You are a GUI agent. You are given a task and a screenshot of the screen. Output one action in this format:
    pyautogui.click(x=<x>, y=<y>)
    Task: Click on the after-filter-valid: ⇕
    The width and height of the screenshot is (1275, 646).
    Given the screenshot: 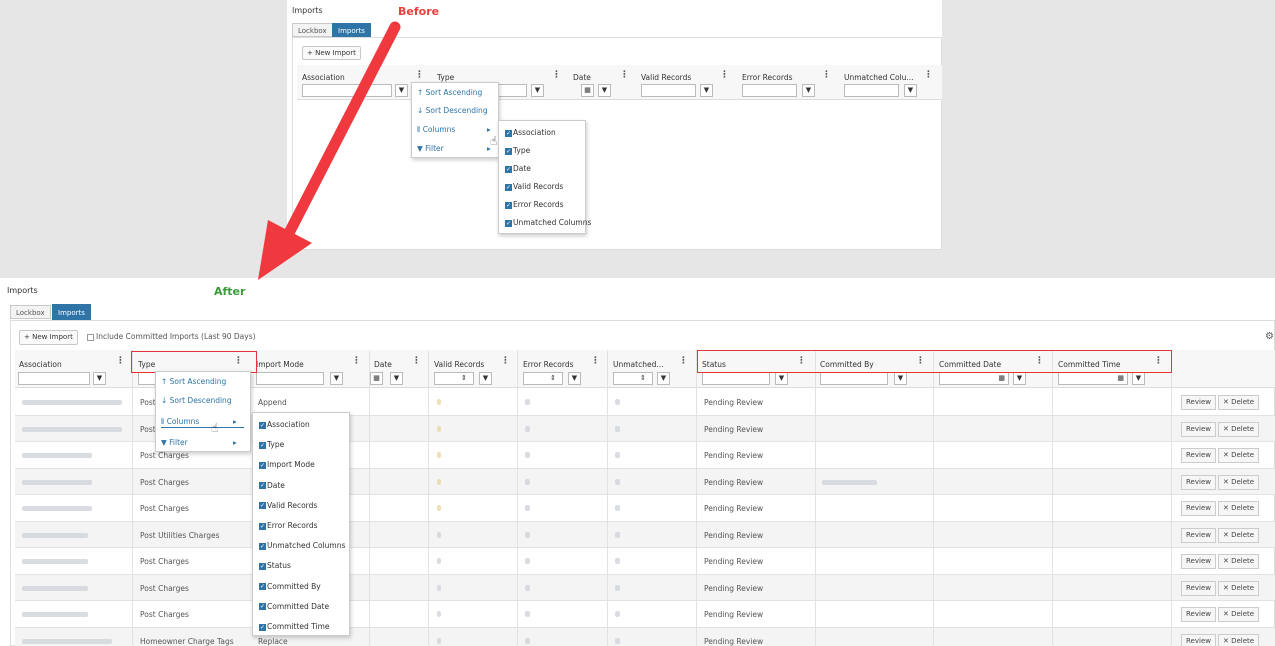 What is the action you would take?
    pyautogui.click(x=454, y=378)
    